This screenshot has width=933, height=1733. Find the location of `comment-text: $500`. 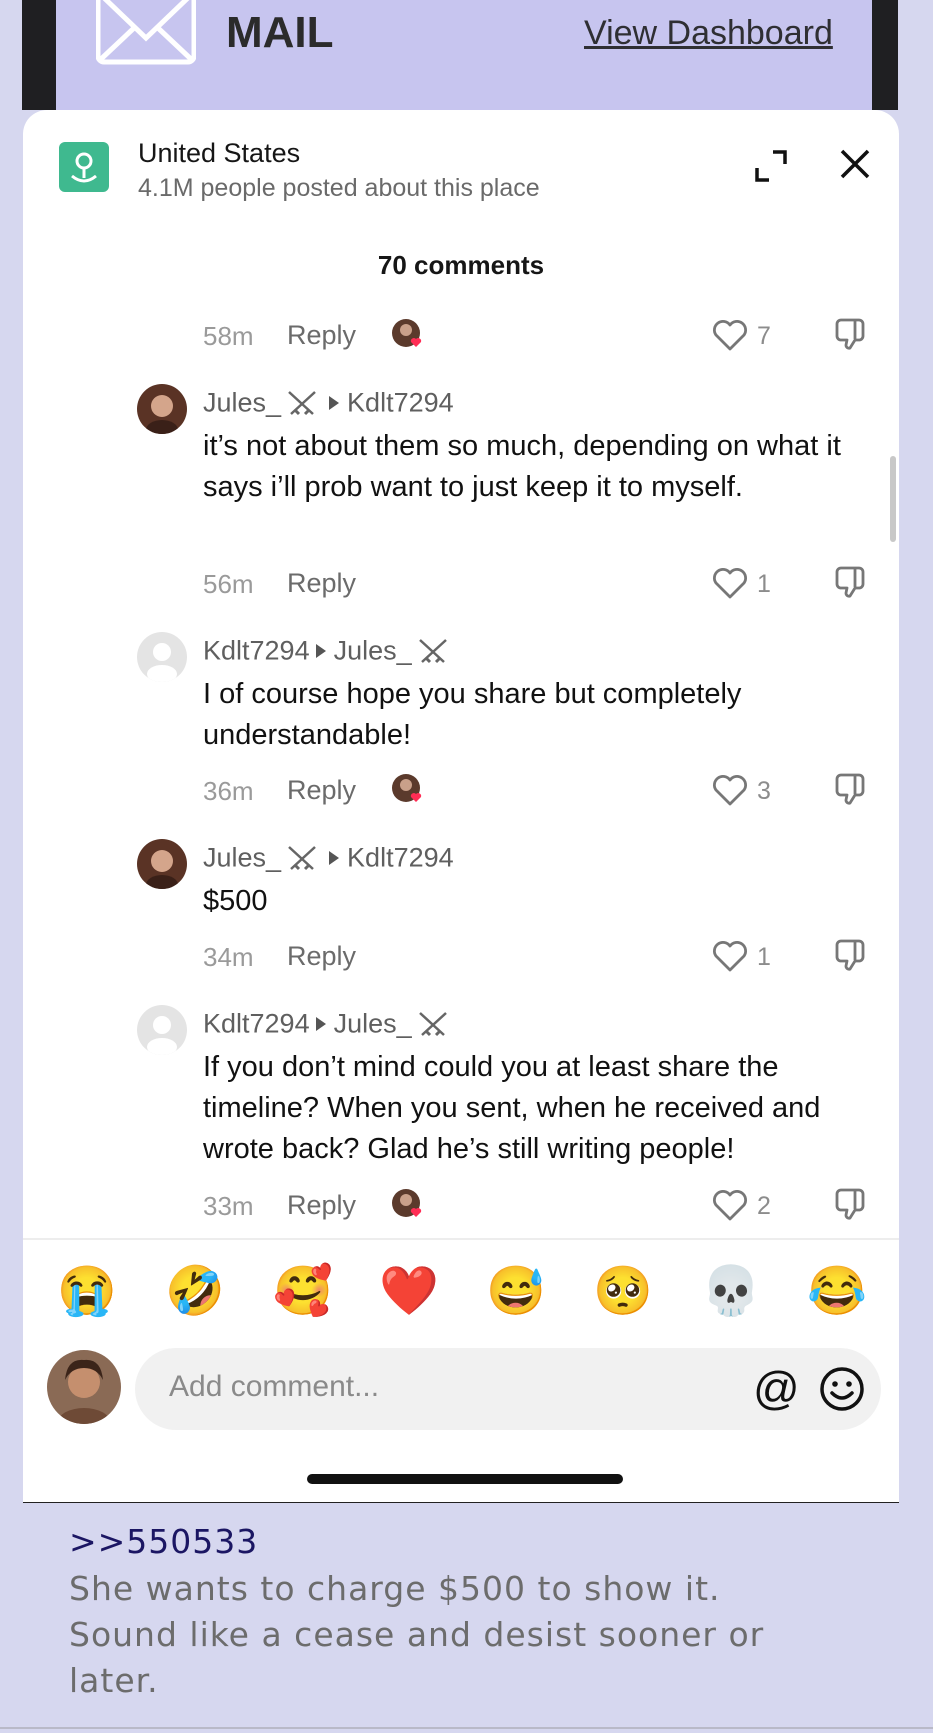

comment-text: $500 is located at coordinates (235, 901).